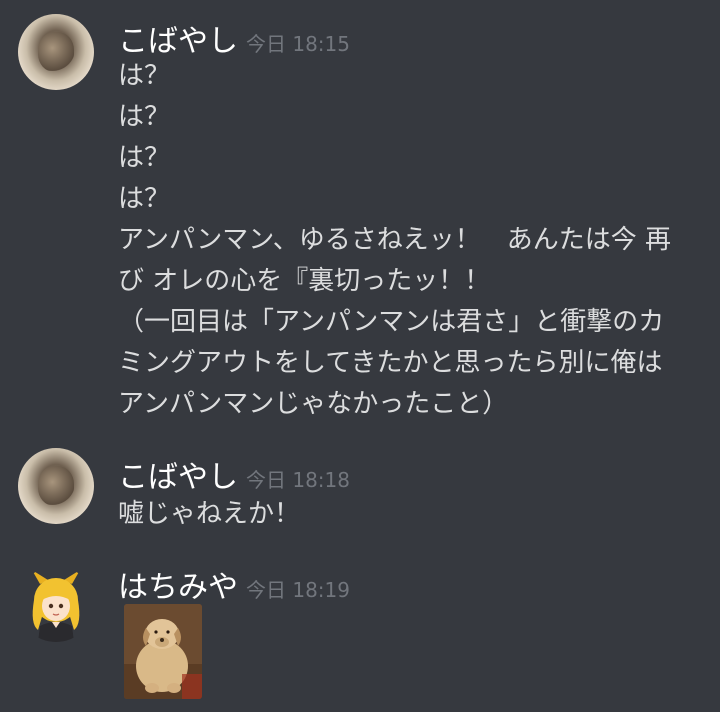 The height and width of the screenshot is (712, 720). Describe the element at coordinates (394, 240) in the screenshot. I see `message-line: アンパンマン、ゆるさねえッ！ あんたは今 再` at that location.